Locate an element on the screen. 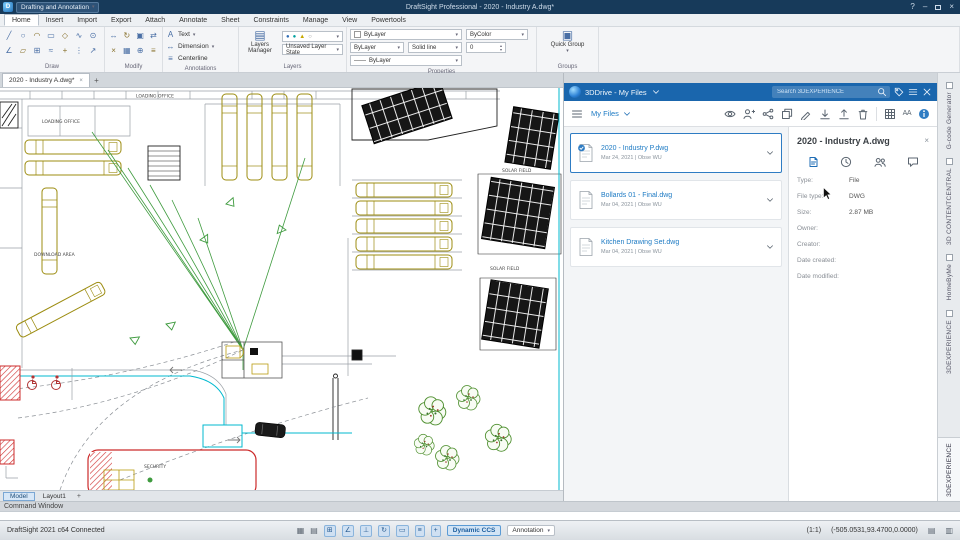  polar-toggle-icon: ↻ is located at coordinates (384, 530).